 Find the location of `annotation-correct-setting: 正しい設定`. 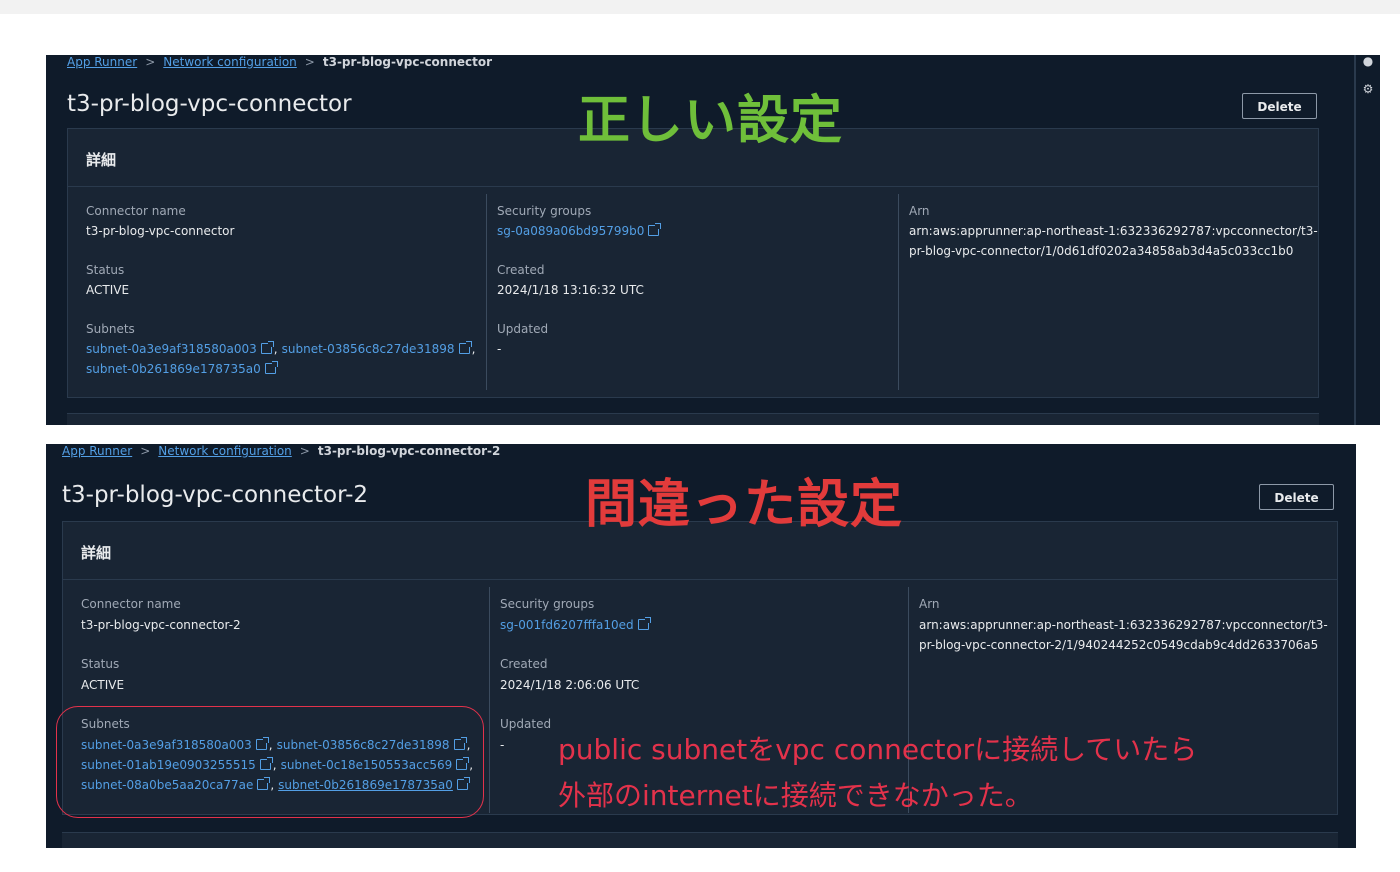

annotation-correct-setting: 正しい設定 is located at coordinates (711, 121).